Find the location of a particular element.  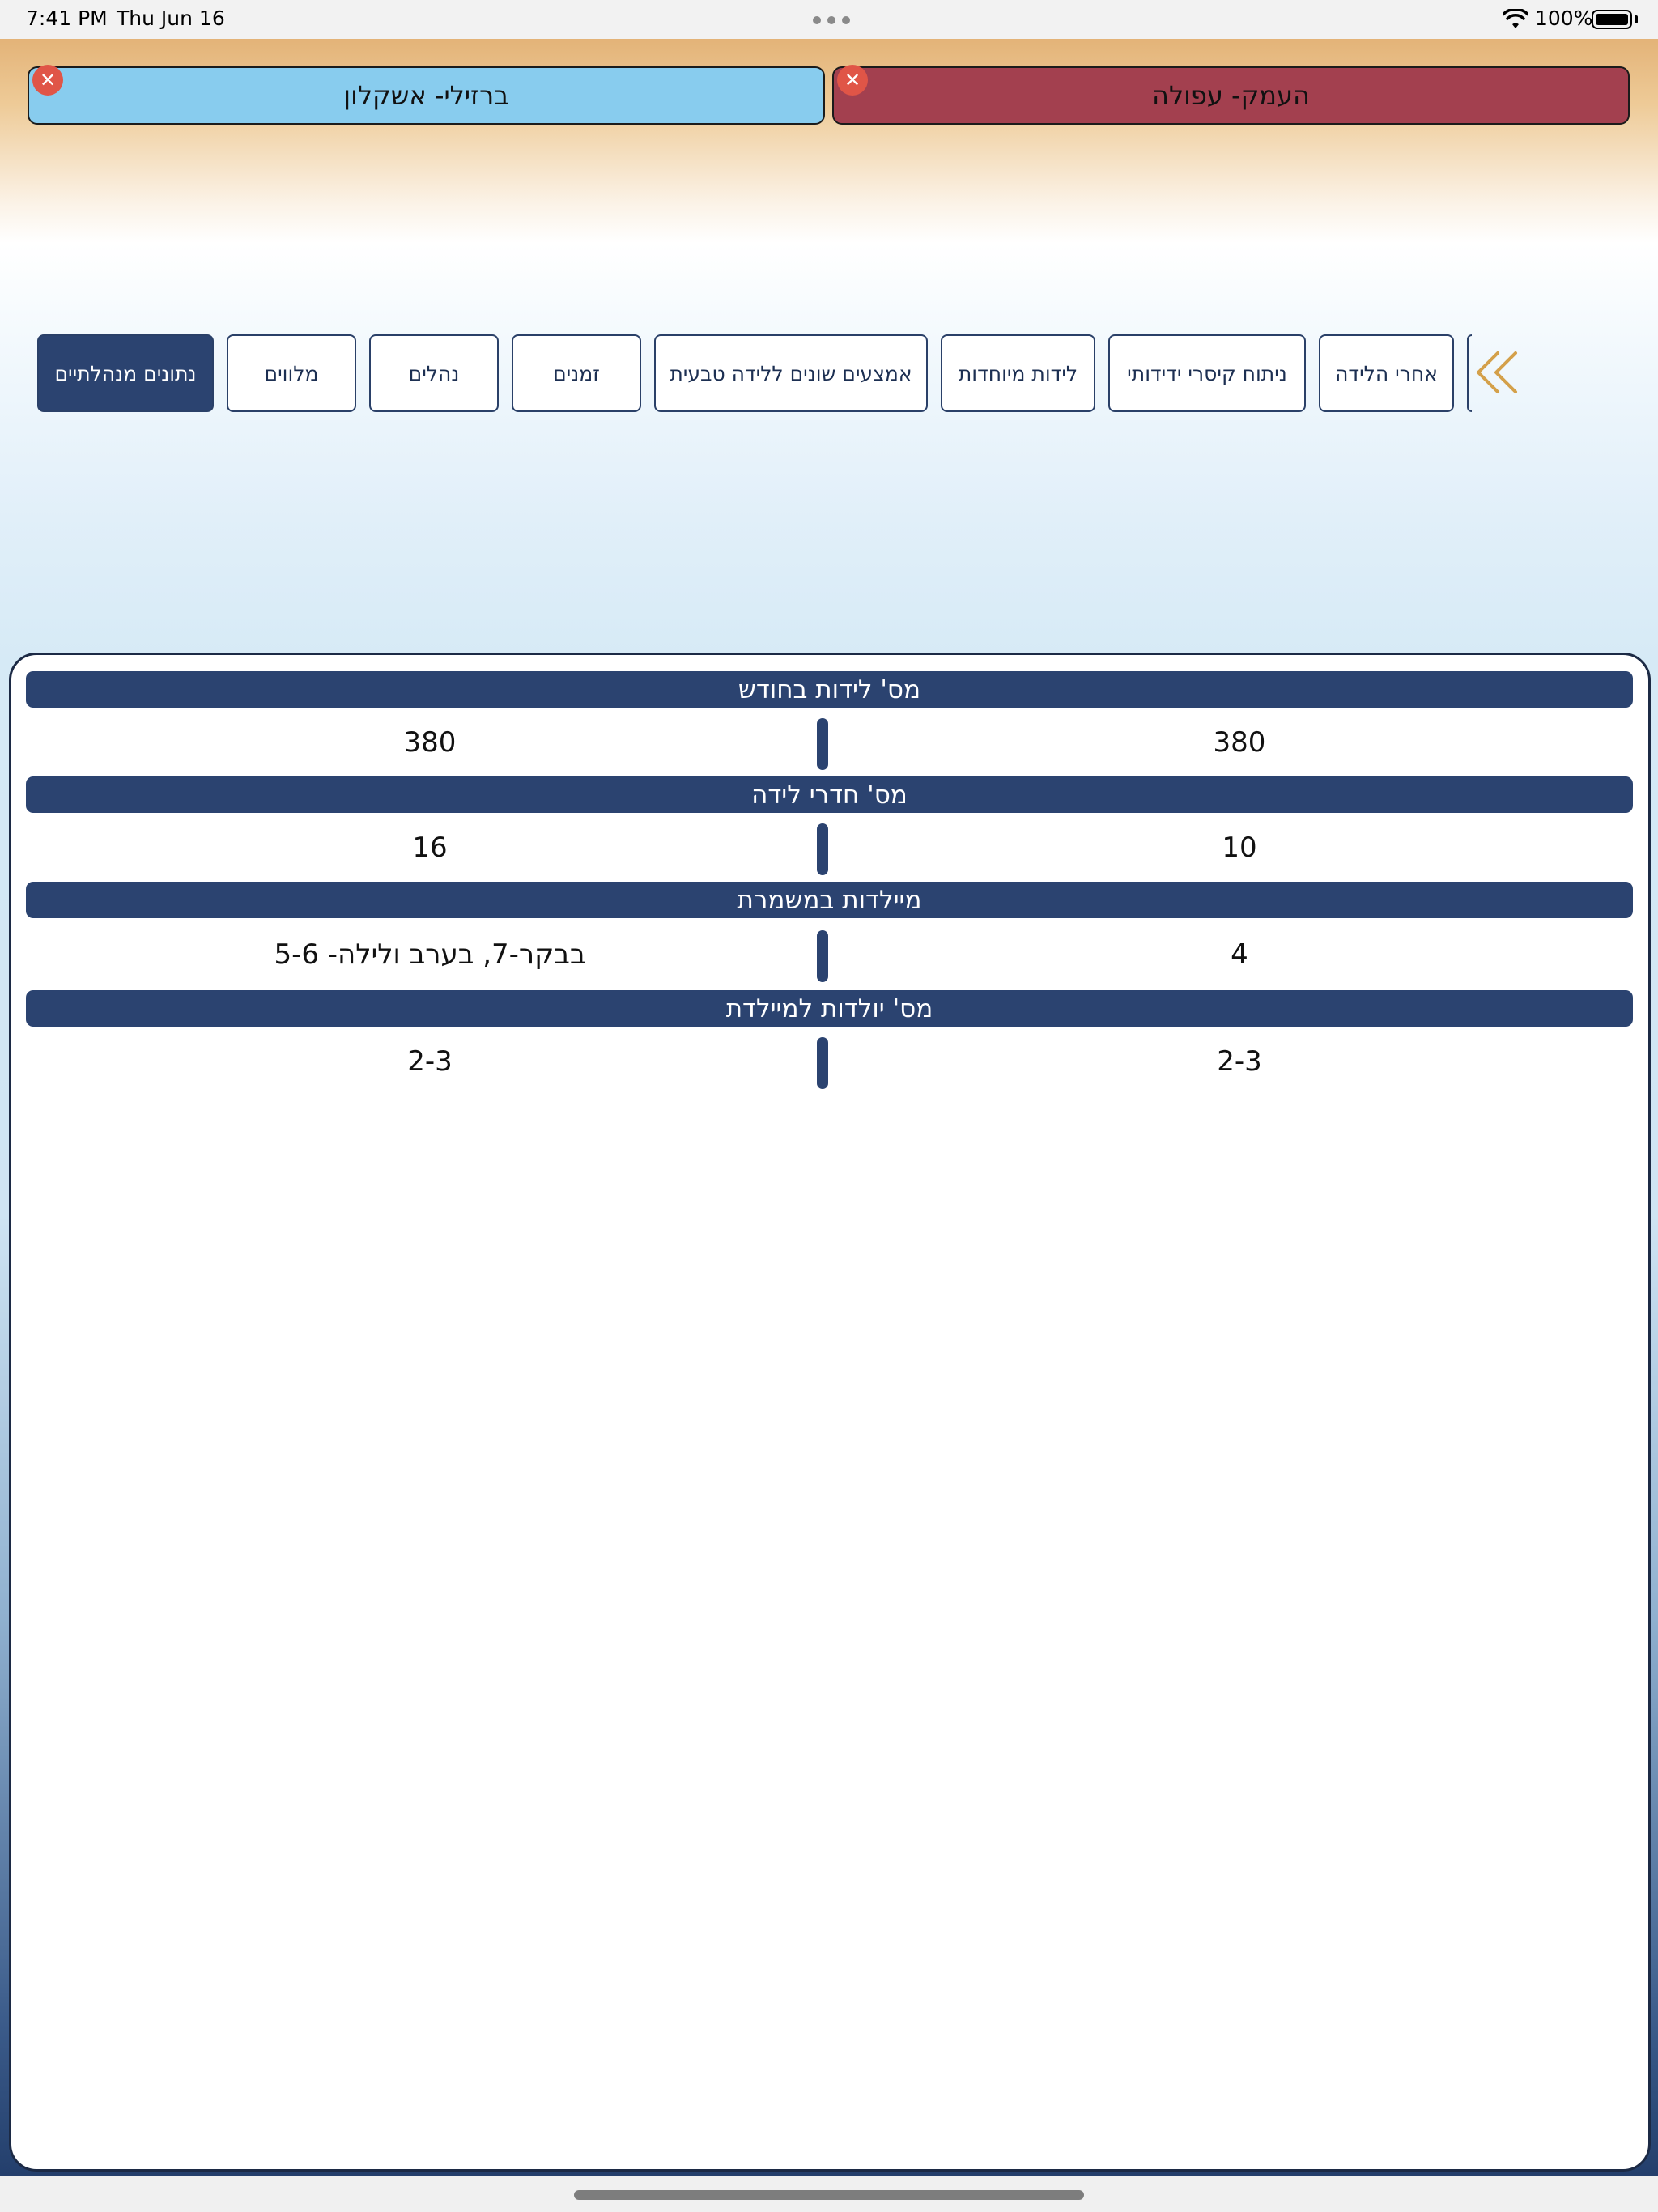

category-times: זמנים is located at coordinates (576, 373).